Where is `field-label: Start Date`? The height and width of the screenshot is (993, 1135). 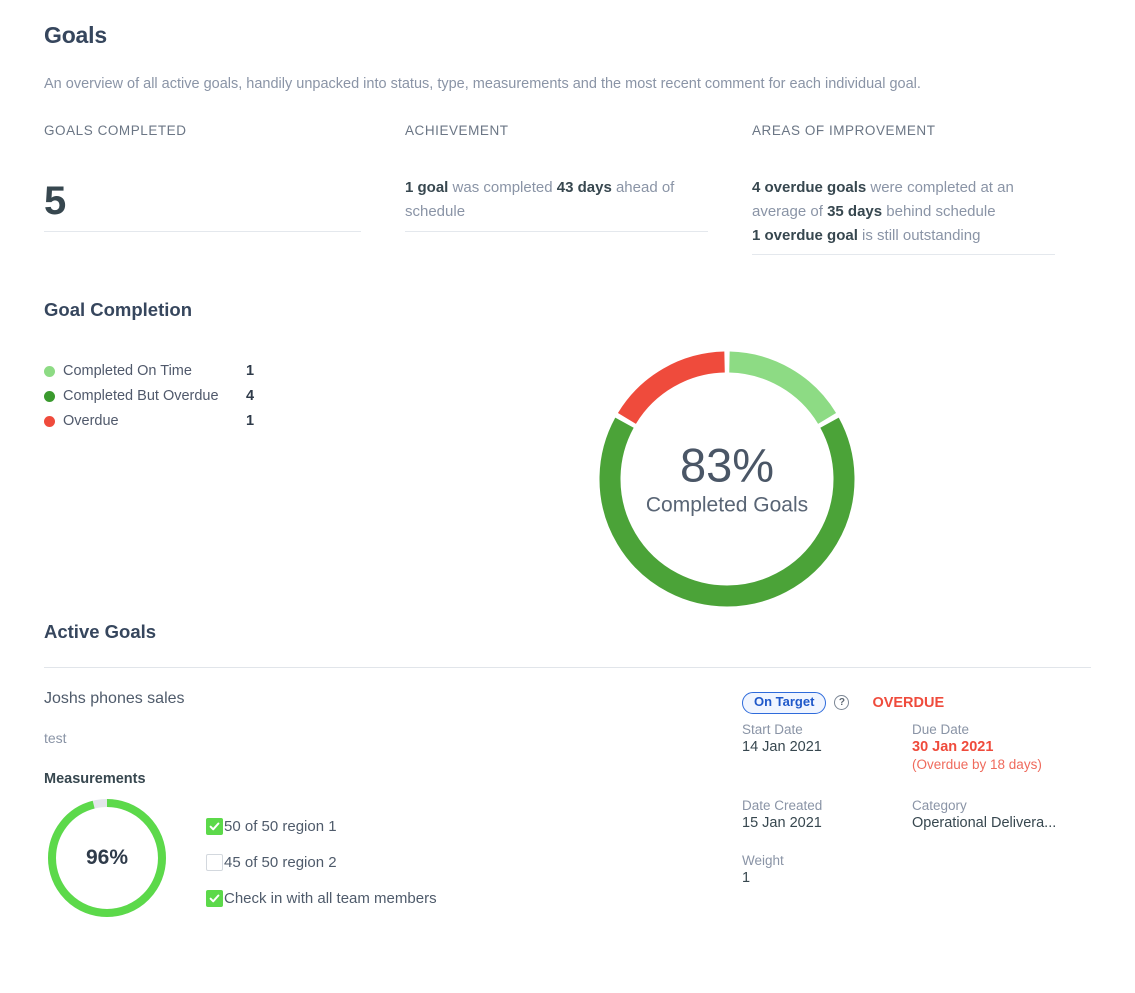 field-label: Start Date is located at coordinates (772, 729).